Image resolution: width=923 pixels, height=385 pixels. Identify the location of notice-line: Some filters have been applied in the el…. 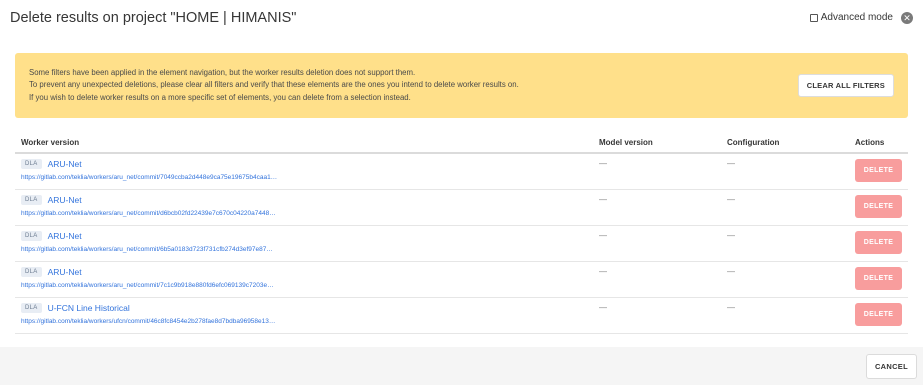
(222, 72).